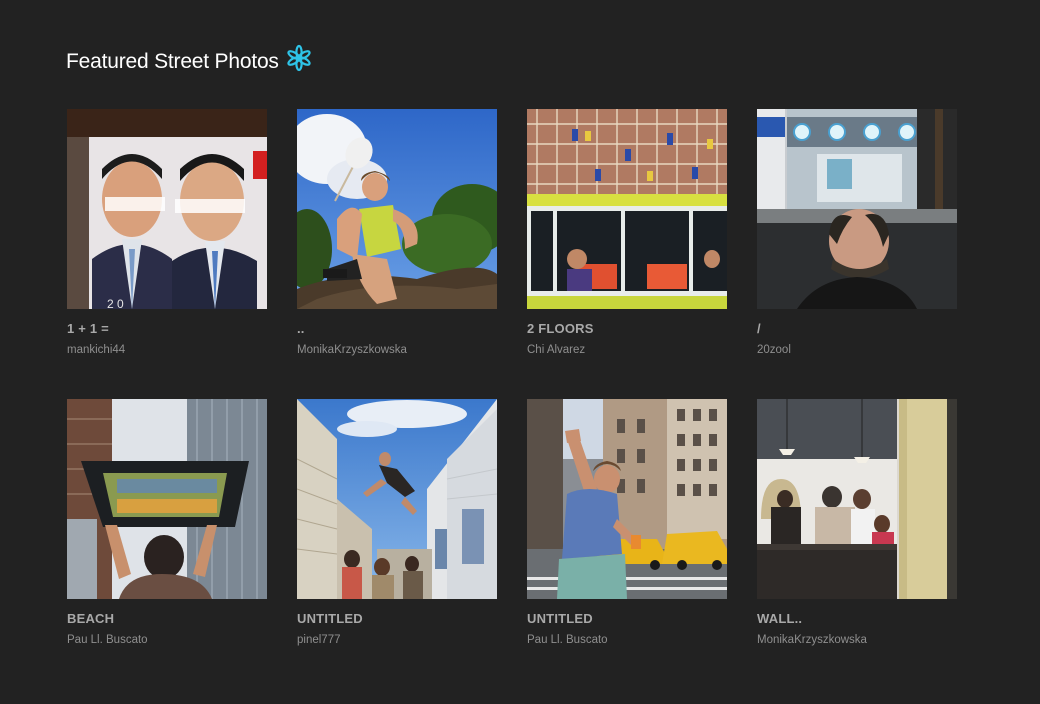  I want to click on balding-man-street-photo, so click(857, 209).